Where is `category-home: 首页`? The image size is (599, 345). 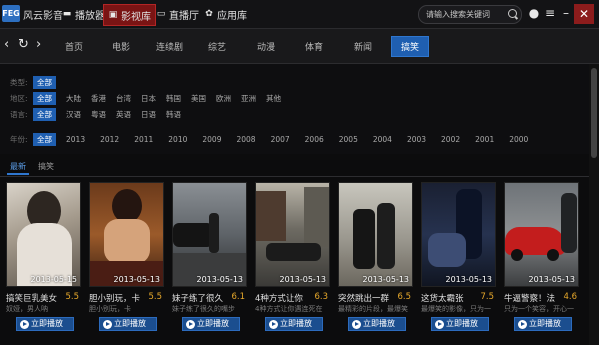
category-home: 首页 is located at coordinates (74, 46).